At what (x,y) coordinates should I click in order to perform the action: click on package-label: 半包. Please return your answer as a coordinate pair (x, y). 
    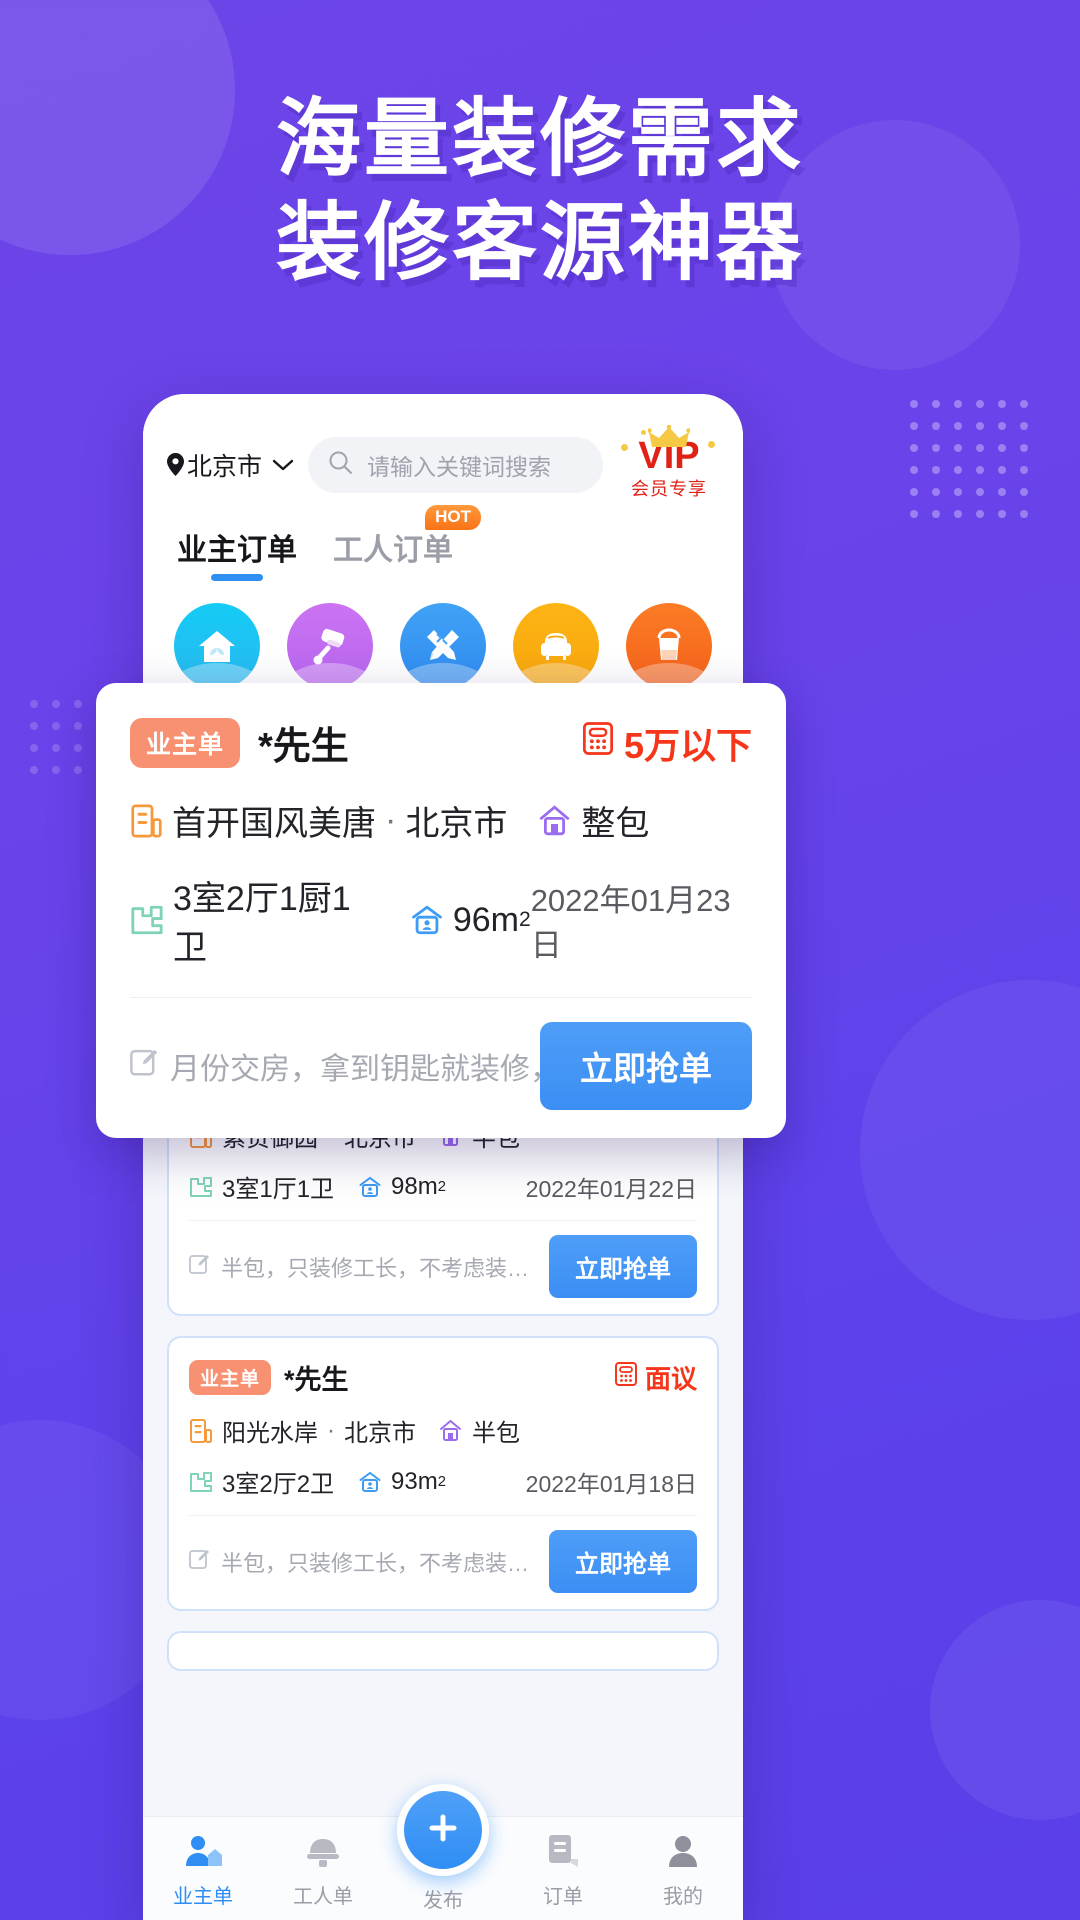
    Looking at the image, I should click on (496, 1433).